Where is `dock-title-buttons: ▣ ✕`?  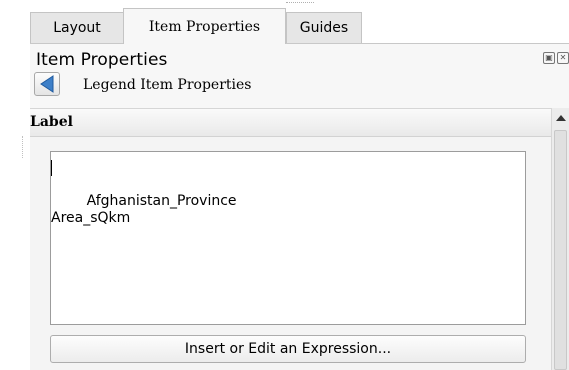 dock-title-buttons: ▣ ✕ is located at coordinates (556, 58).